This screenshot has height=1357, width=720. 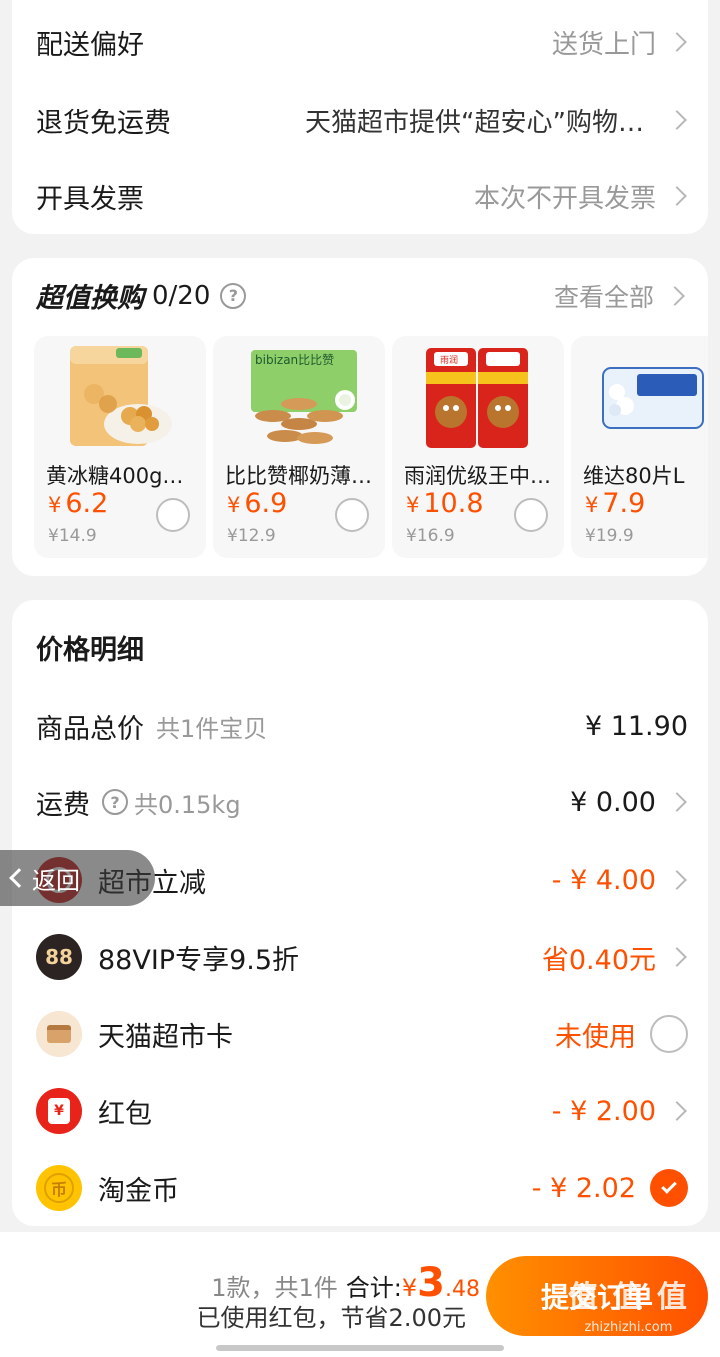 I want to click on return-shipping-label: 退货免运费, so click(x=103, y=123).